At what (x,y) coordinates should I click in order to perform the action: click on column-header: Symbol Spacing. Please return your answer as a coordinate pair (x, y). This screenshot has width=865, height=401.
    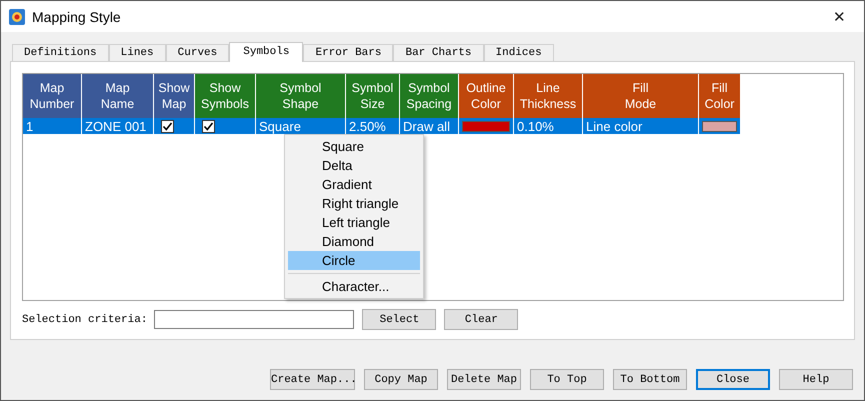
    Looking at the image, I should click on (429, 96).